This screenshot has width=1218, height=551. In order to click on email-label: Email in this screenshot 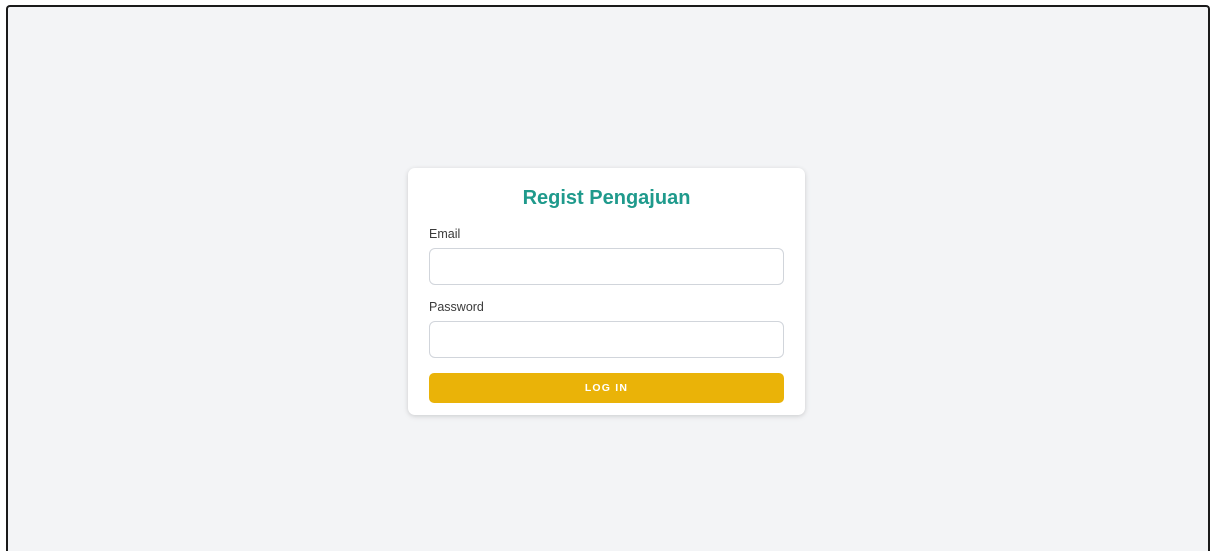, I will do `click(445, 234)`.